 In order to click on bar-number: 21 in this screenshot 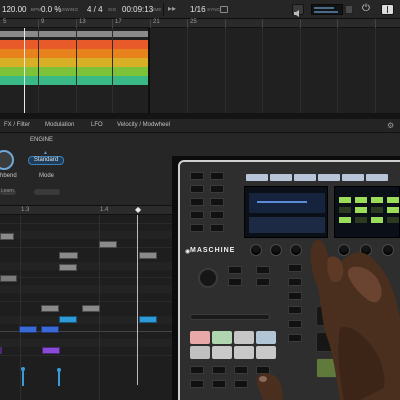, I will do `click(156, 22)`.